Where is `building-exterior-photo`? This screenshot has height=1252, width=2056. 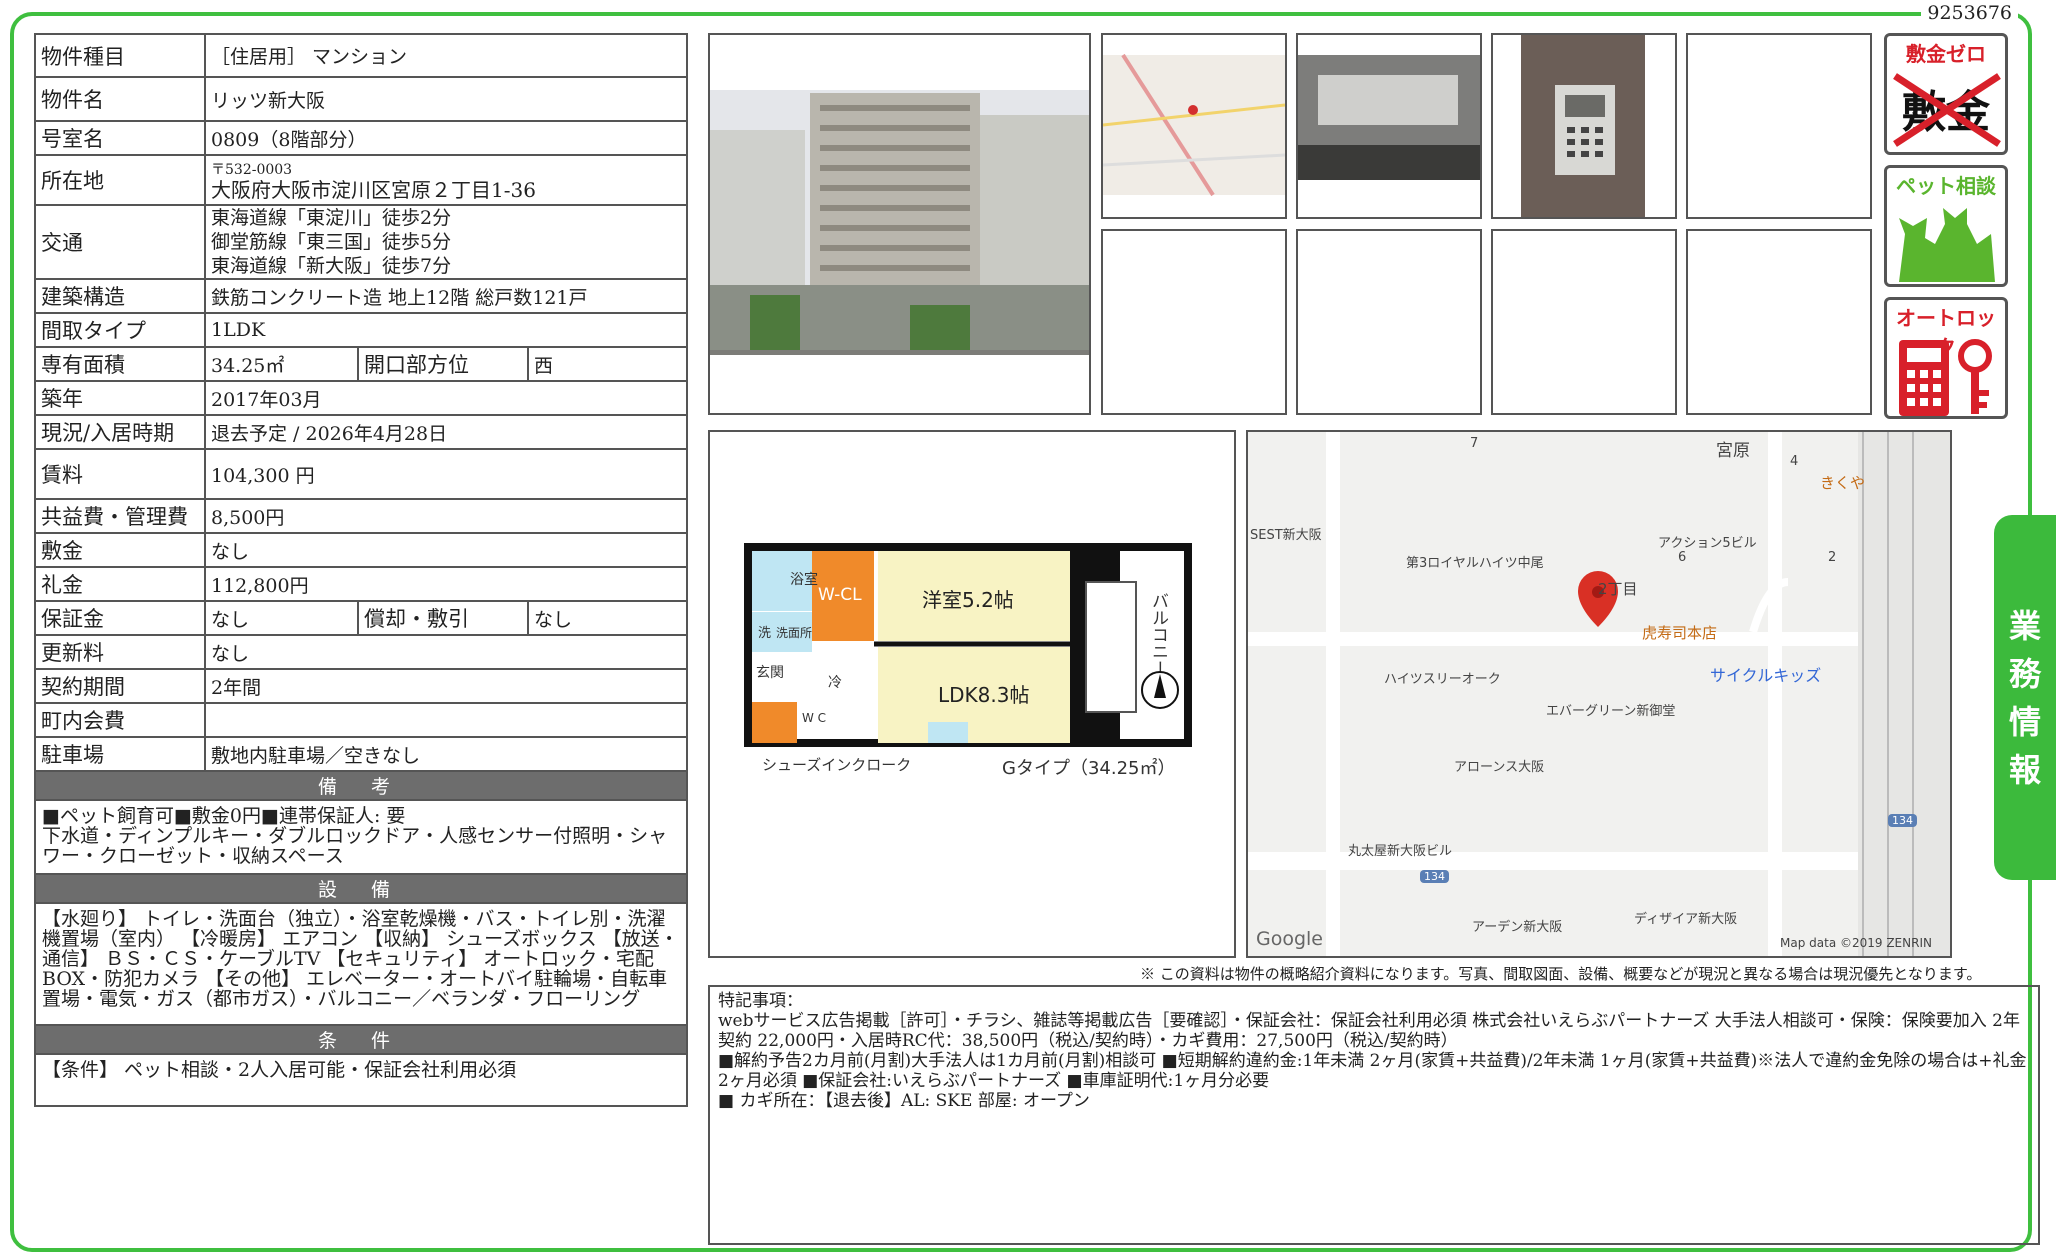 building-exterior-photo is located at coordinates (899, 224).